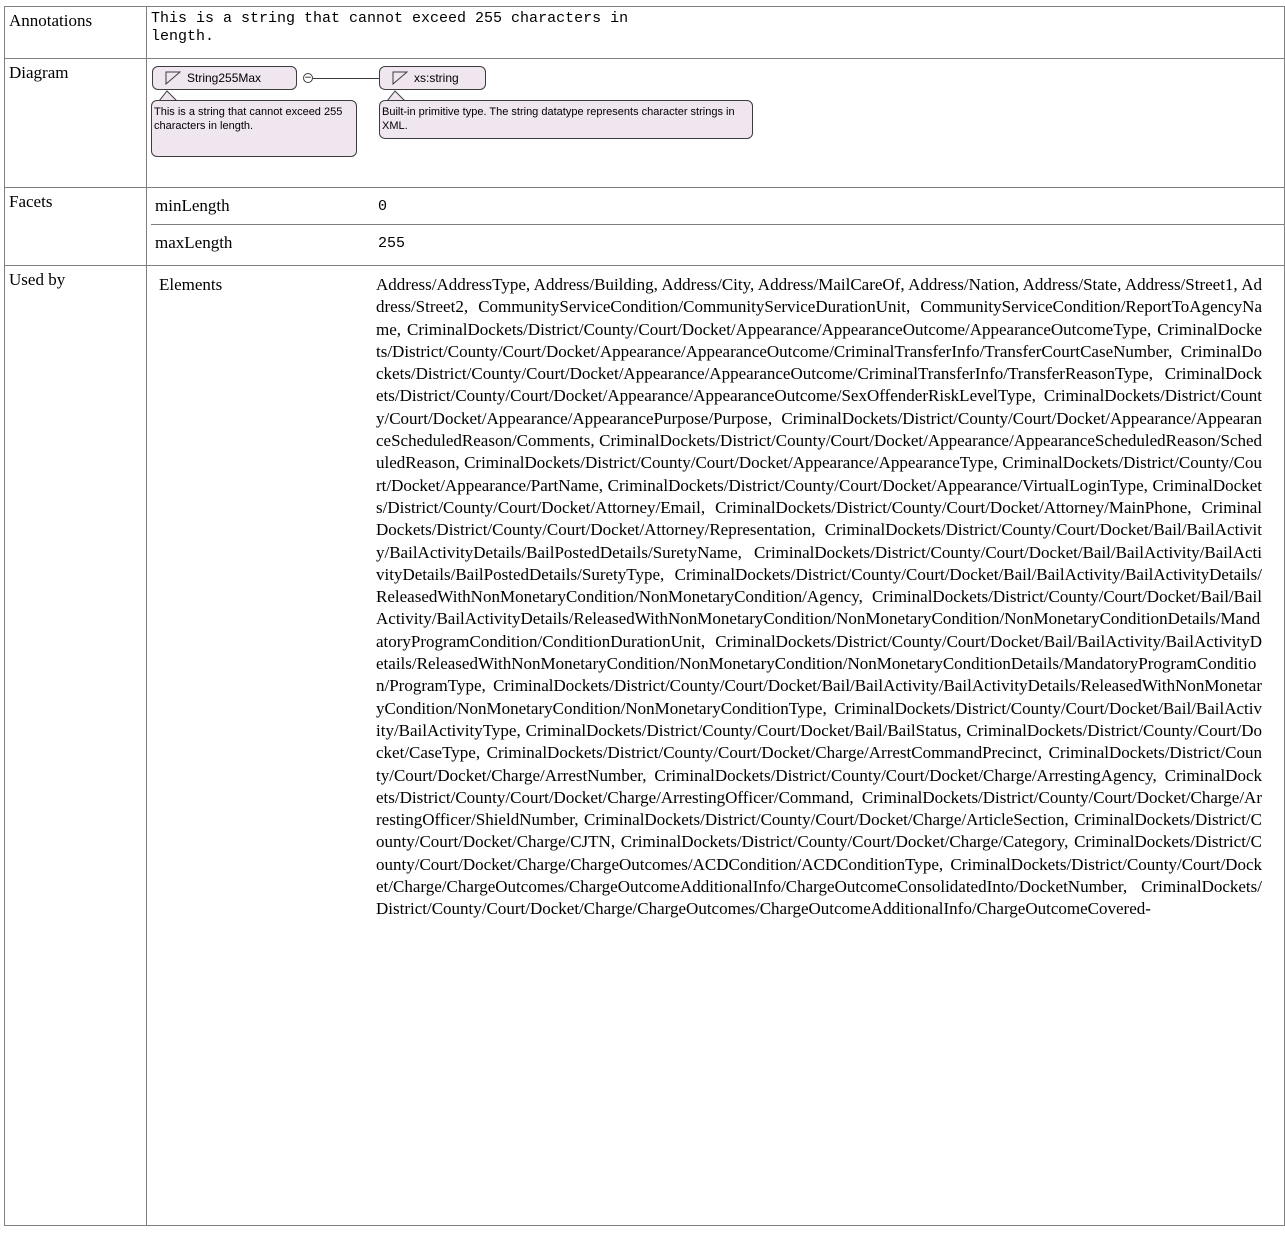 Image resolution: width=1285 pixels, height=1242 pixels. Describe the element at coordinates (718, 243) in the screenshot. I see `facet-row: maxLength 255` at that location.